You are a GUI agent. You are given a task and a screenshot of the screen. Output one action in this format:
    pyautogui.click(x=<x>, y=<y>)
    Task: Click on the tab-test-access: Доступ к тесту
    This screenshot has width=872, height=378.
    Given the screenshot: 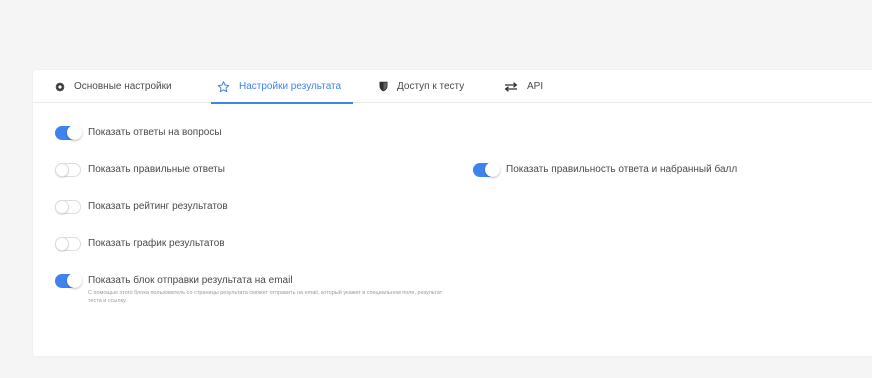 What is the action you would take?
    pyautogui.click(x=421, y=86)
    